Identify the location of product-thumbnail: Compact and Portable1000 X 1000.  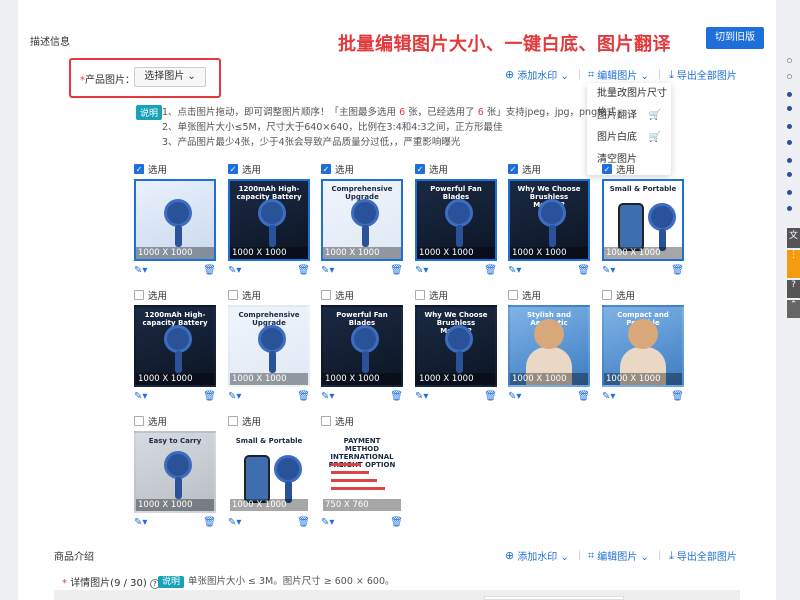
(643, 346).